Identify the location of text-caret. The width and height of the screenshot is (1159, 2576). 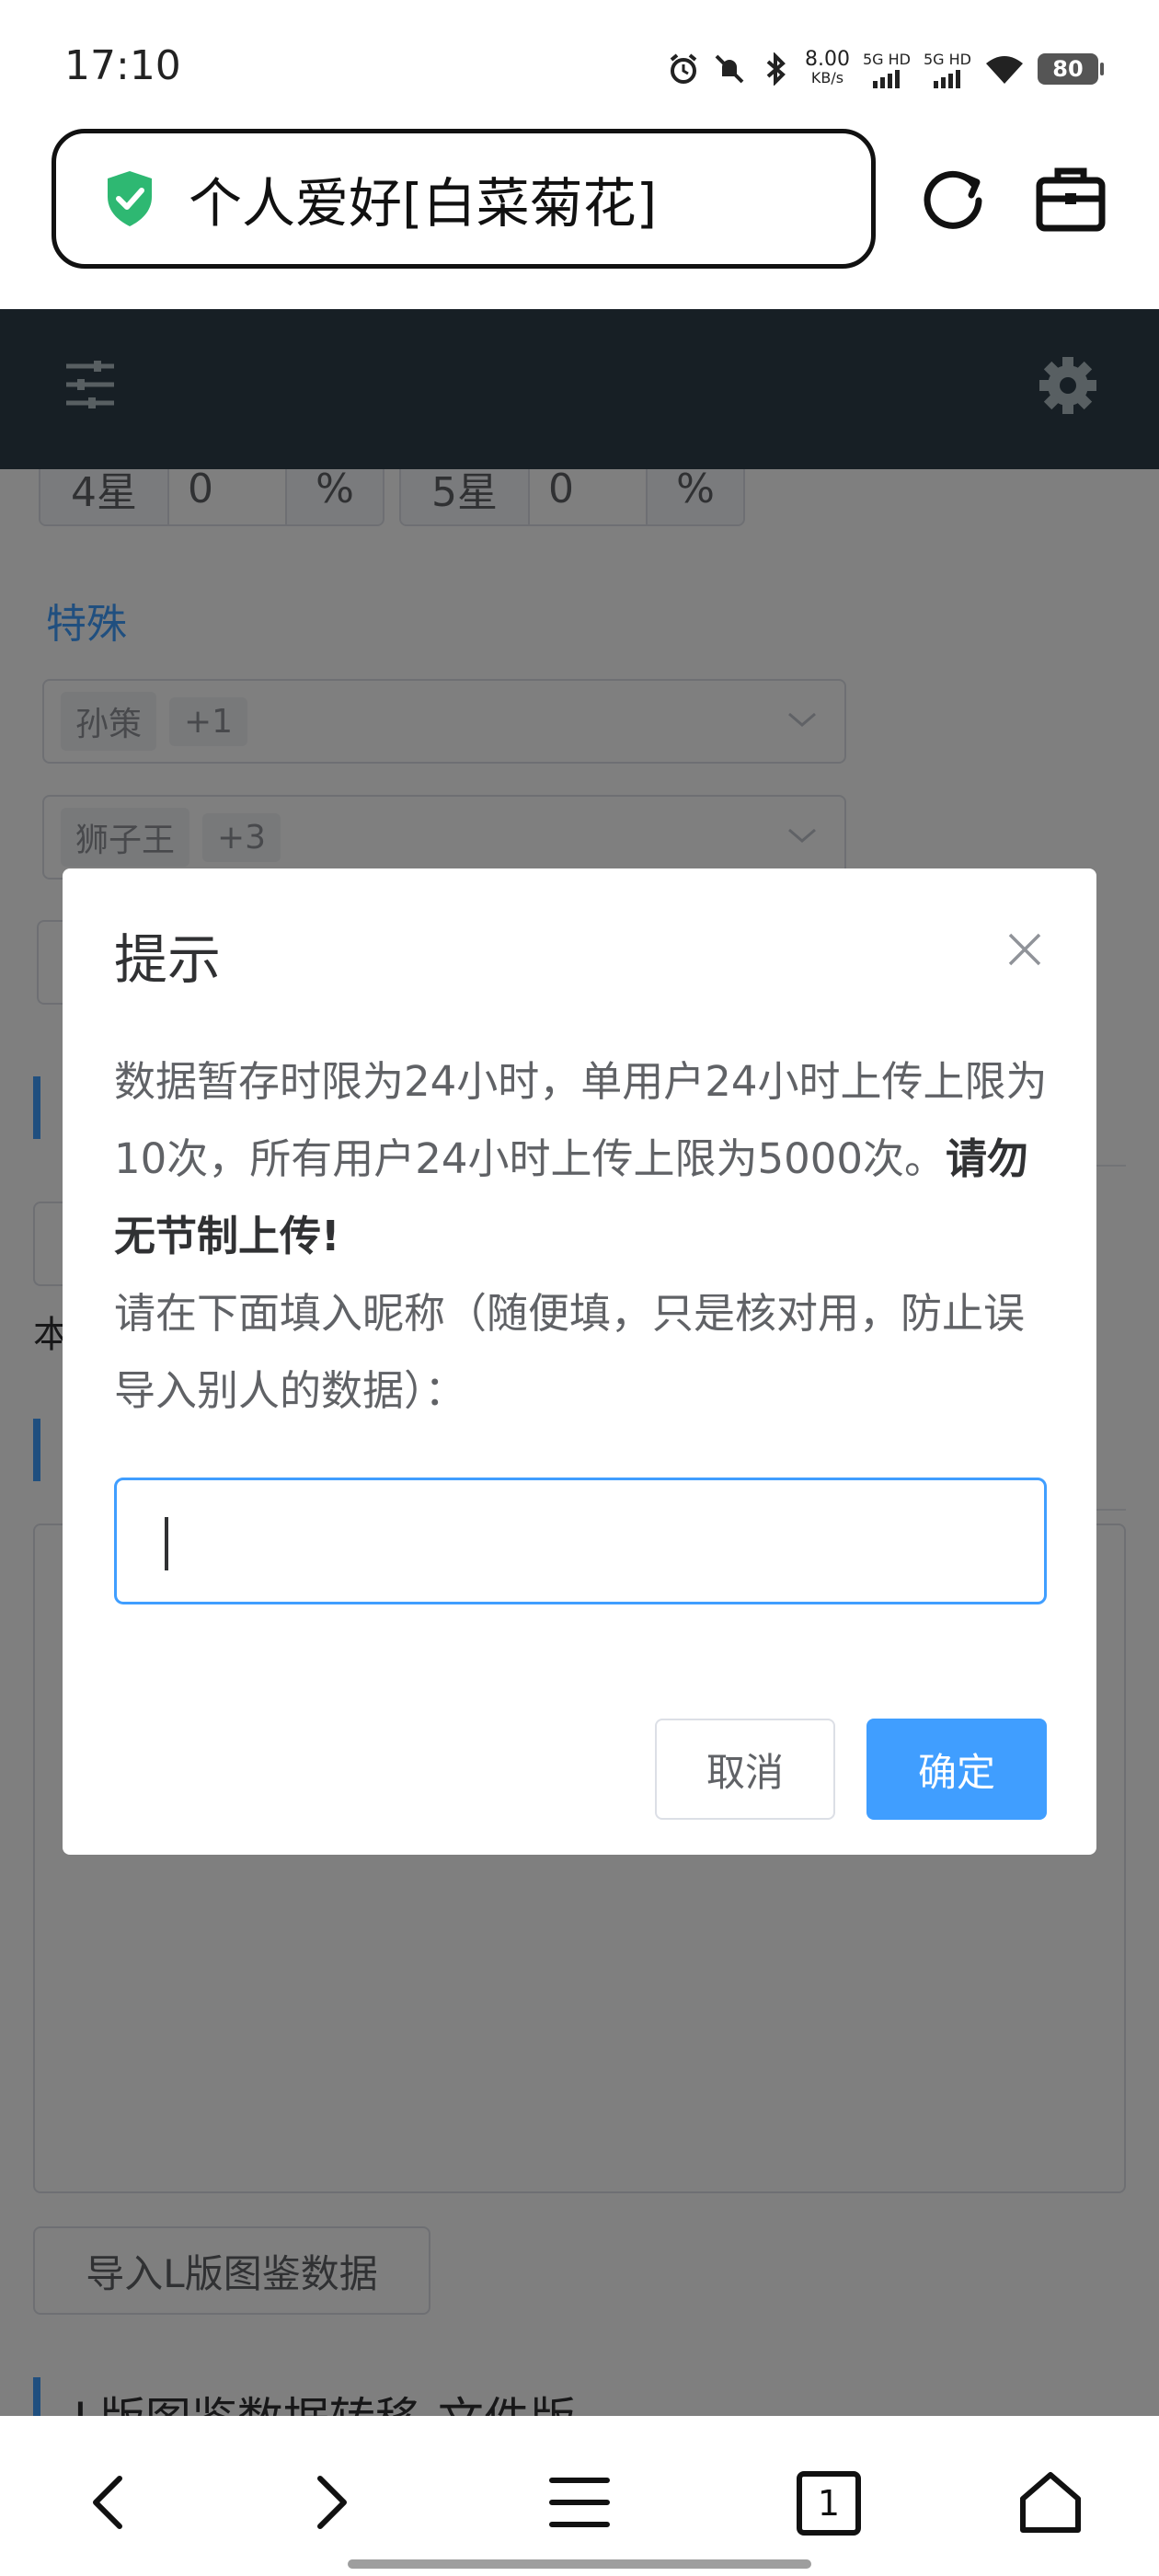
(166, 1543).